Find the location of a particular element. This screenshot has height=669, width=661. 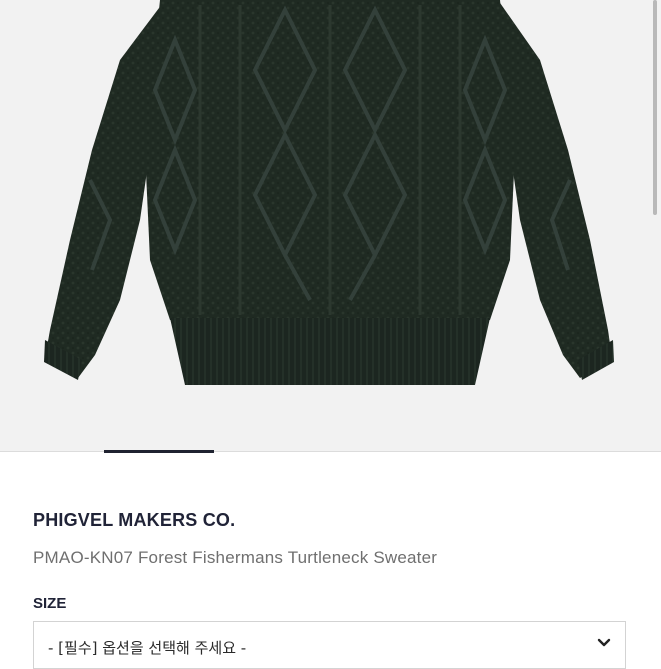

image-slide-indicator is located at coordinates (159, 451).